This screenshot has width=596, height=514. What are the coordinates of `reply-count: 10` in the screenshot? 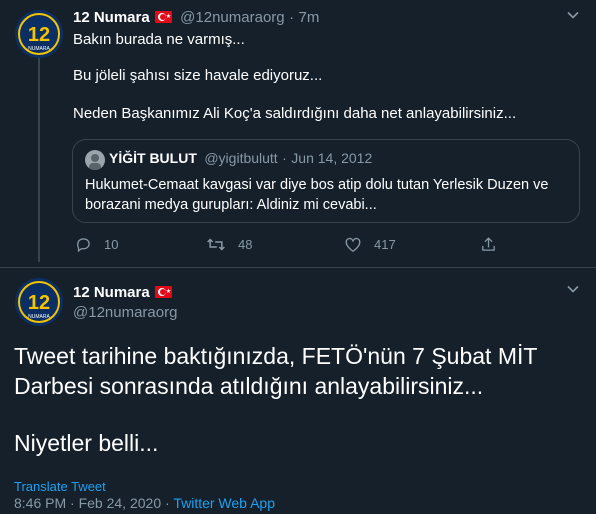 It's located at (111, 244).